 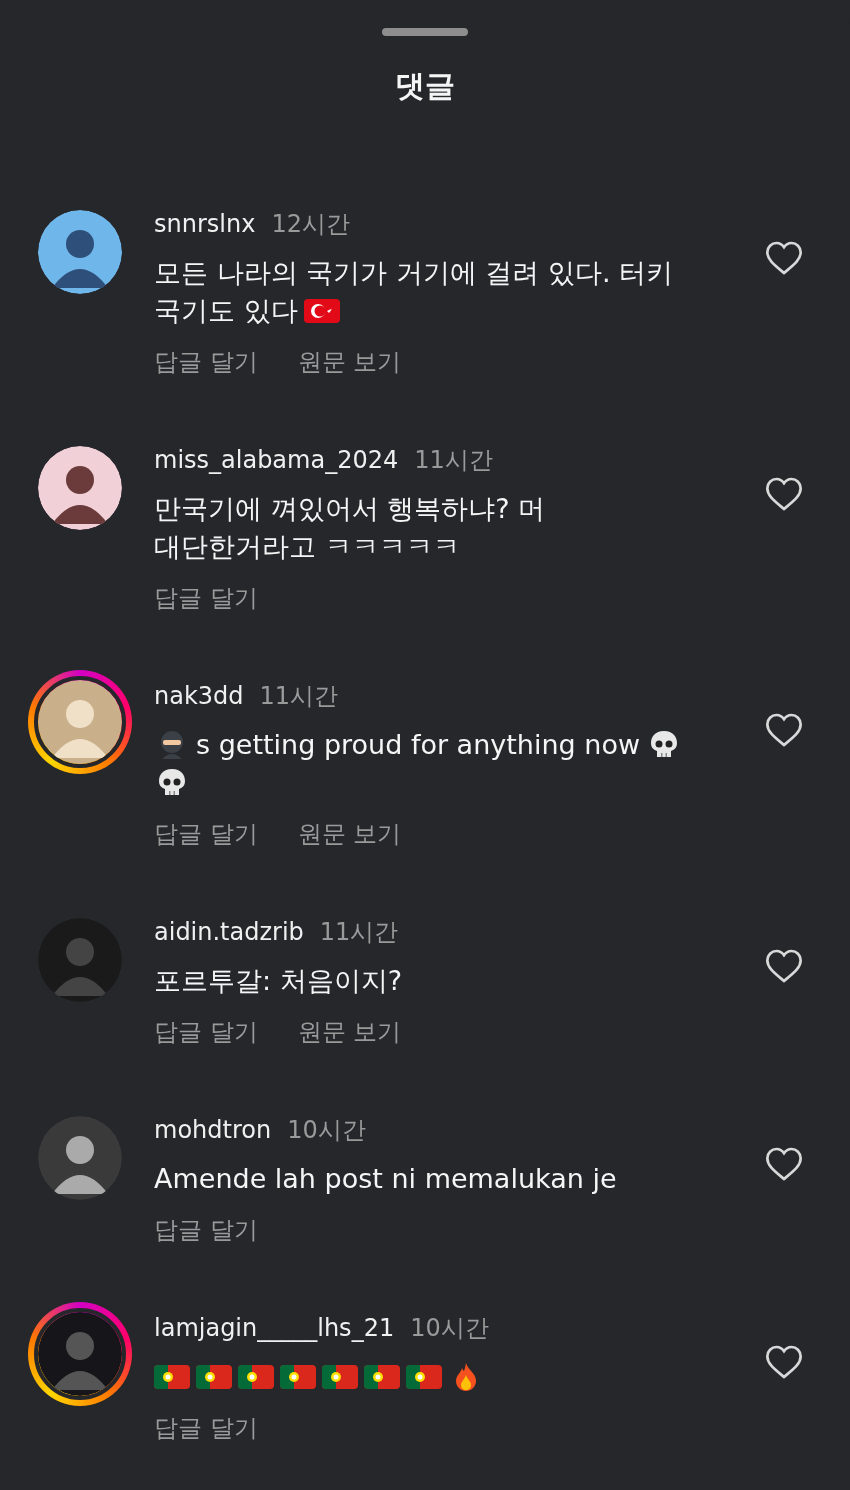 What do you see at coordinates (350, 509) in the screenshot?
I see `comment-text: 만국기에 껴있어서 행복하냐? 머` at bounding box center [350, 509].